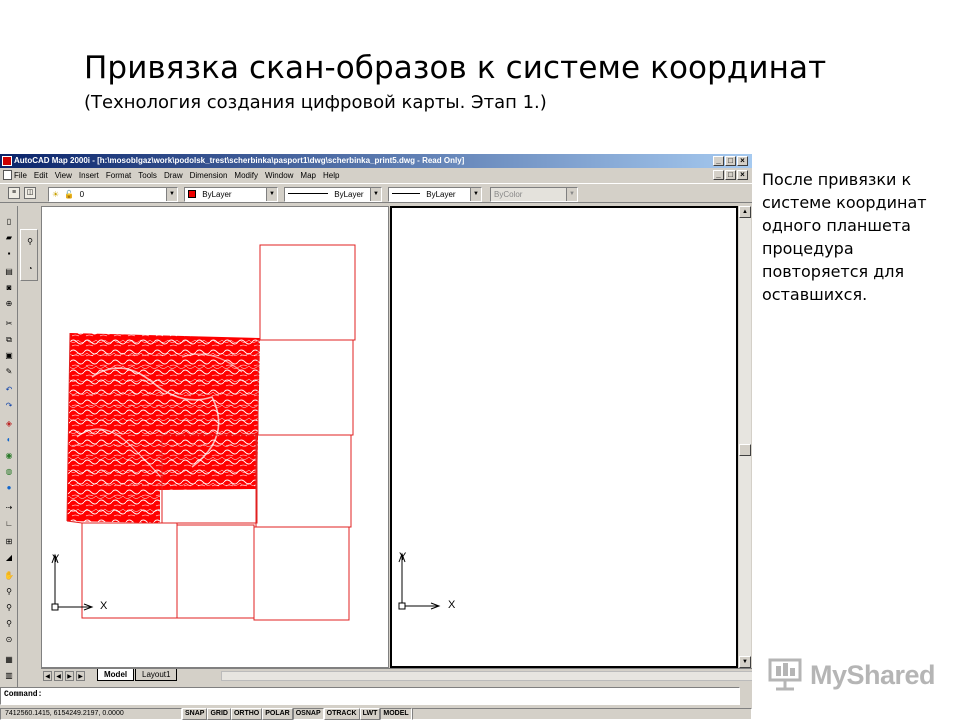  What do you see at coordinates (47, 676) in the screenshot?
I see `first-tab-icon: ◀` at bounding box center [47, 676].